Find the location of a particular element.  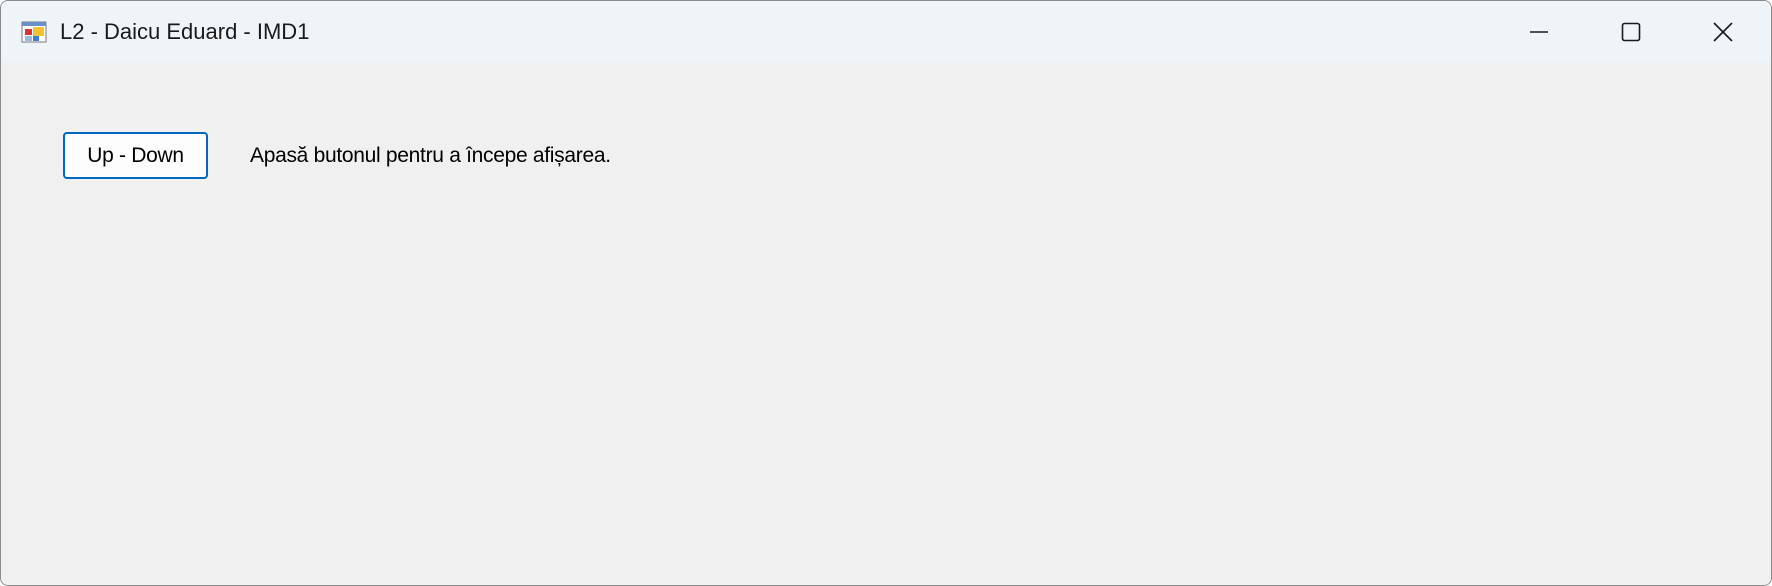

status-label: Apasă butonul pentru a începe afișarea. is located at coordinates (430, 155).